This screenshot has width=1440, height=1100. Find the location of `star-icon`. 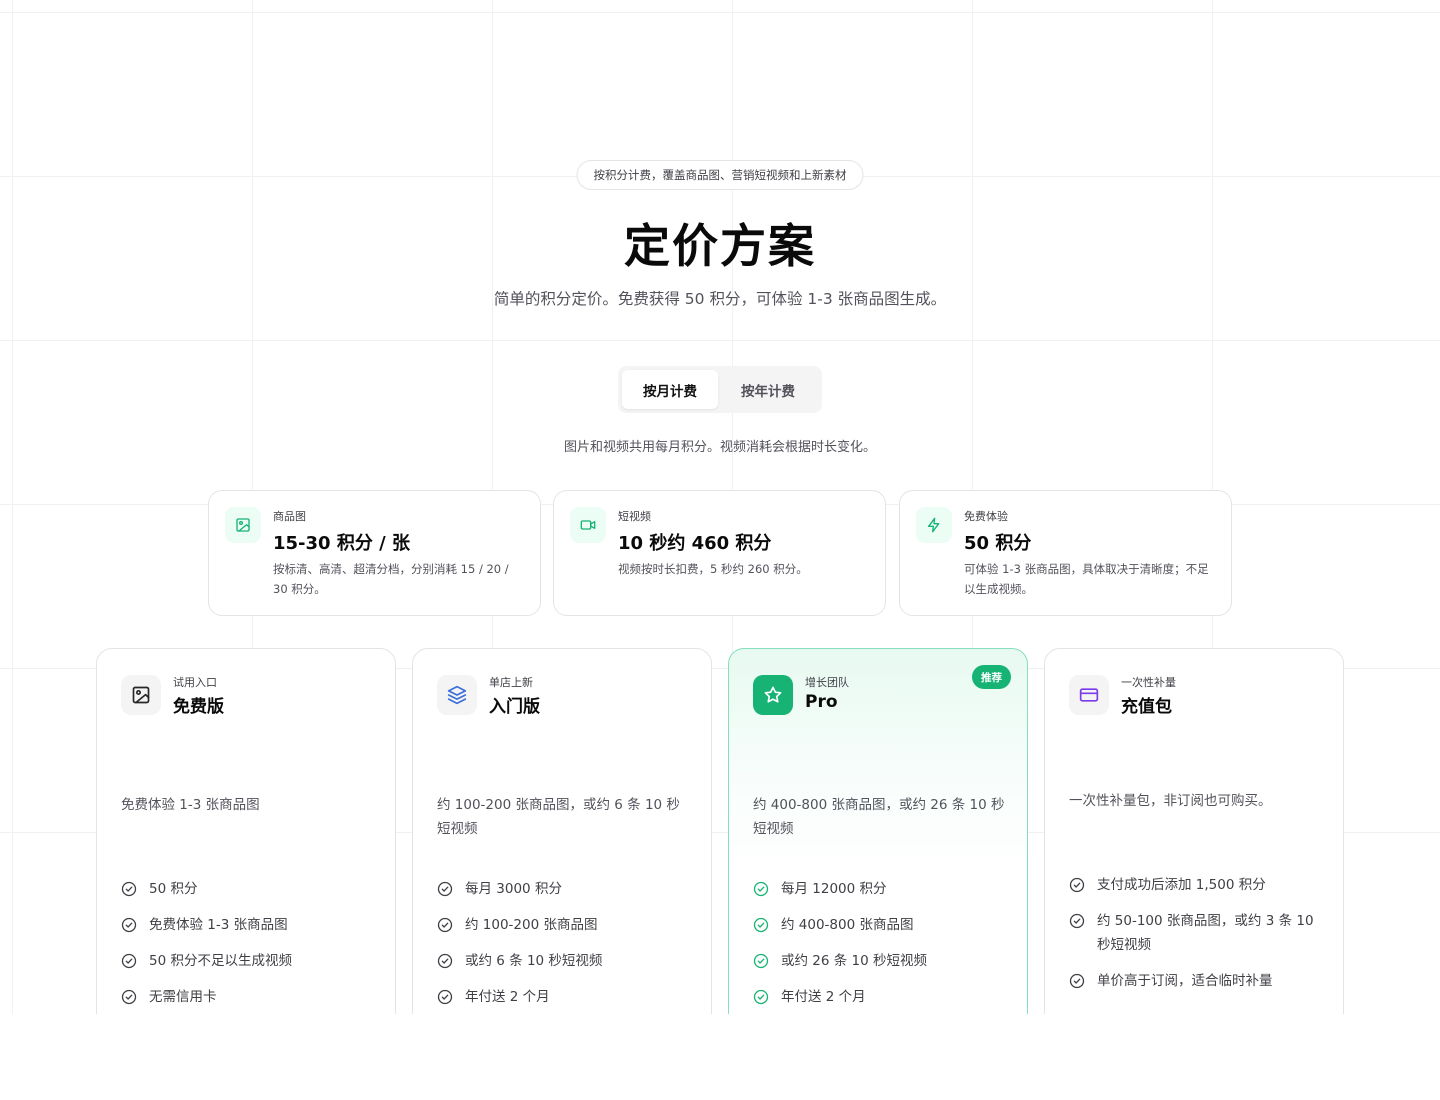

star-icon is located at coordinates (773, 695).